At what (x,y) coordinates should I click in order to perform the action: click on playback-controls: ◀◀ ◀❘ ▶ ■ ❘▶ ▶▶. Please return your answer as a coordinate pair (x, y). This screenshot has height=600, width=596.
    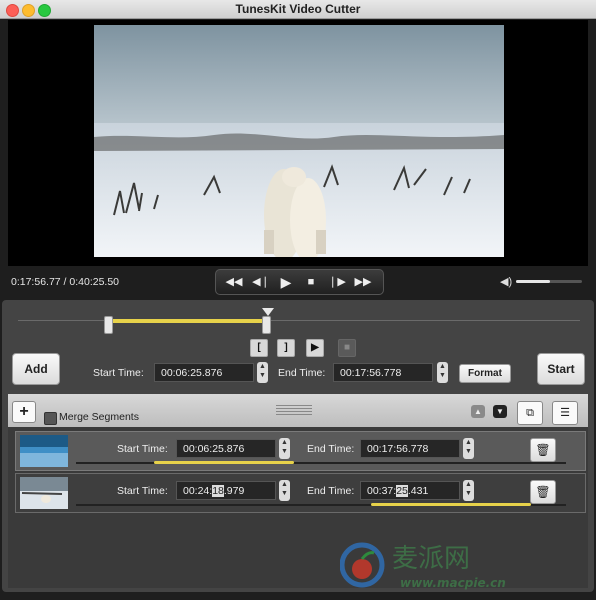
    Looking at the image, I should click on (299, 282).